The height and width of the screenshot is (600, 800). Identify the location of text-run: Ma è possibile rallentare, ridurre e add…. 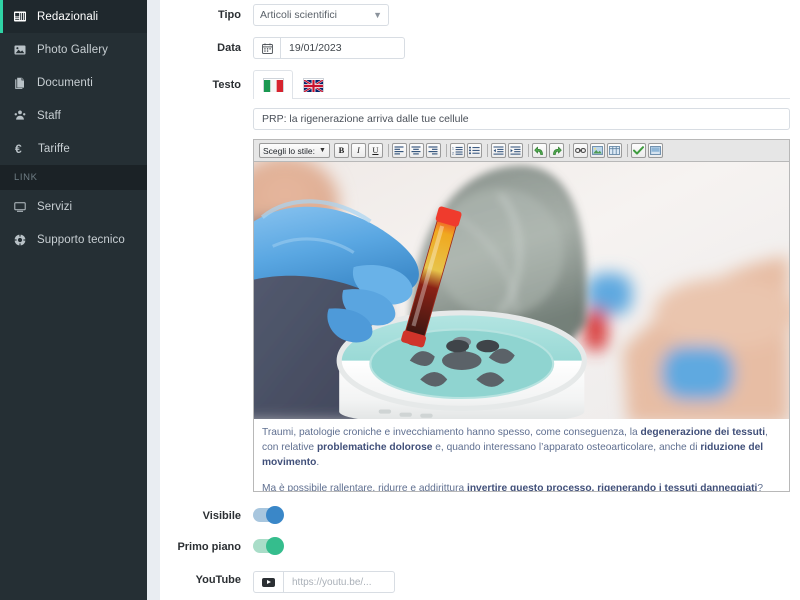
(364, 487).